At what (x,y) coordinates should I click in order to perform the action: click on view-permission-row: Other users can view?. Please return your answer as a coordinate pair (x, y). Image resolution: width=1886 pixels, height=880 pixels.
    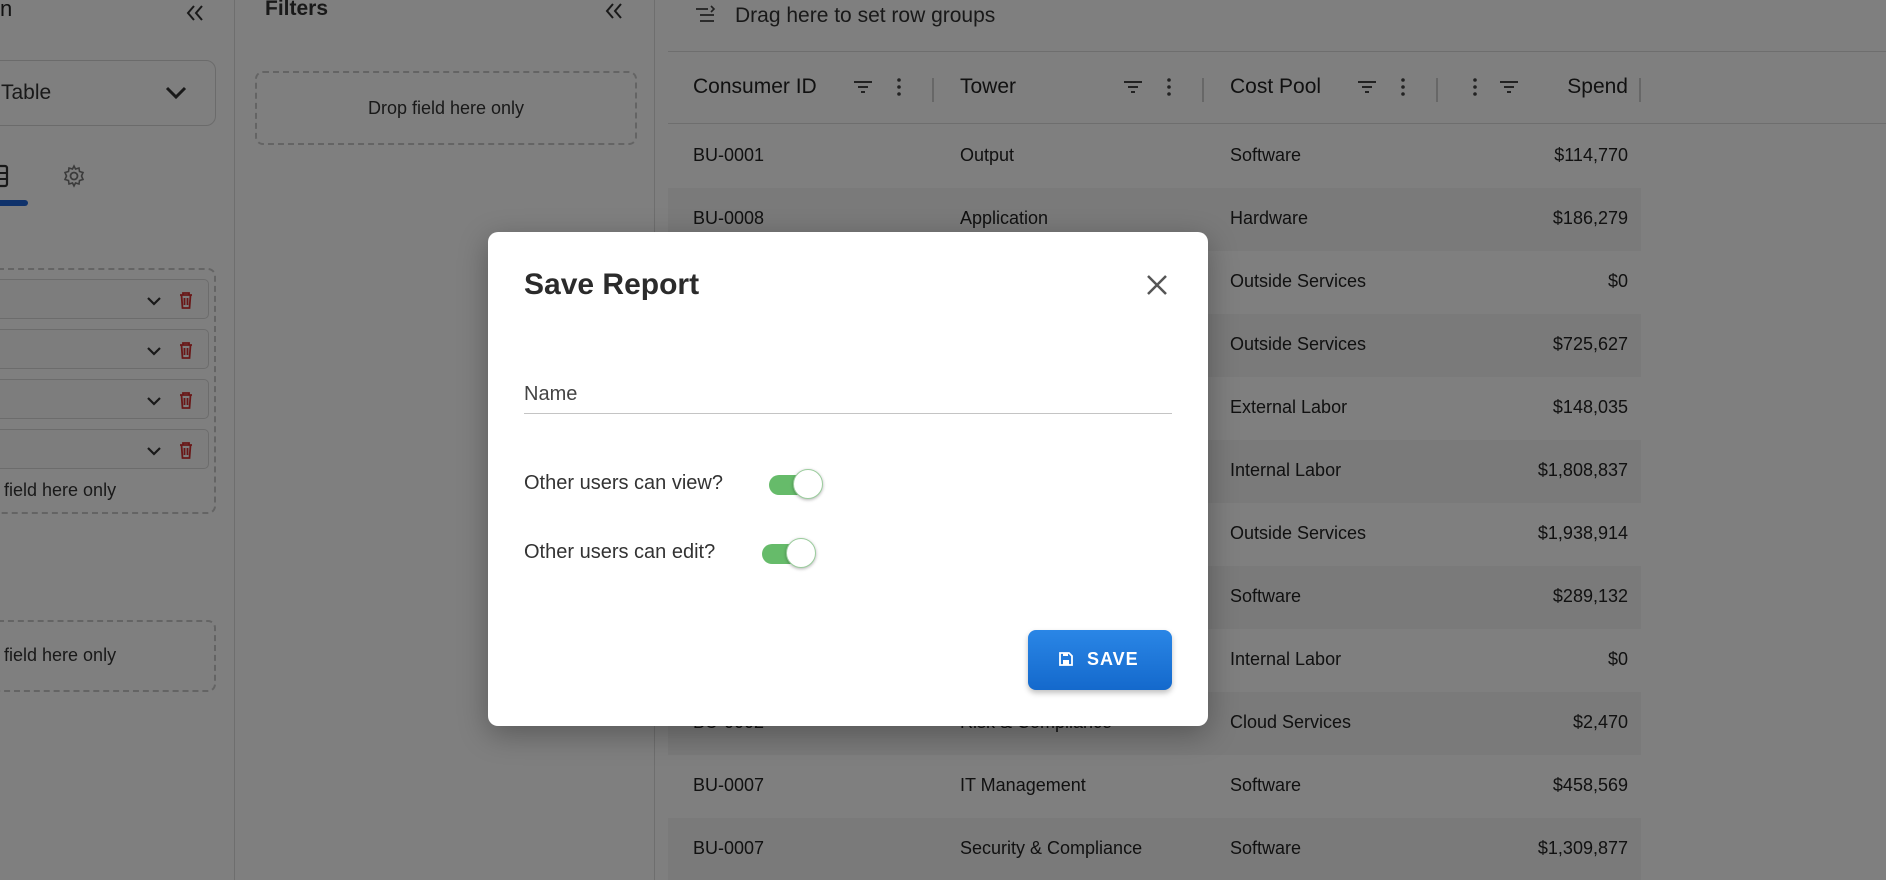
    Looking at the image, I should click on (684, 484).